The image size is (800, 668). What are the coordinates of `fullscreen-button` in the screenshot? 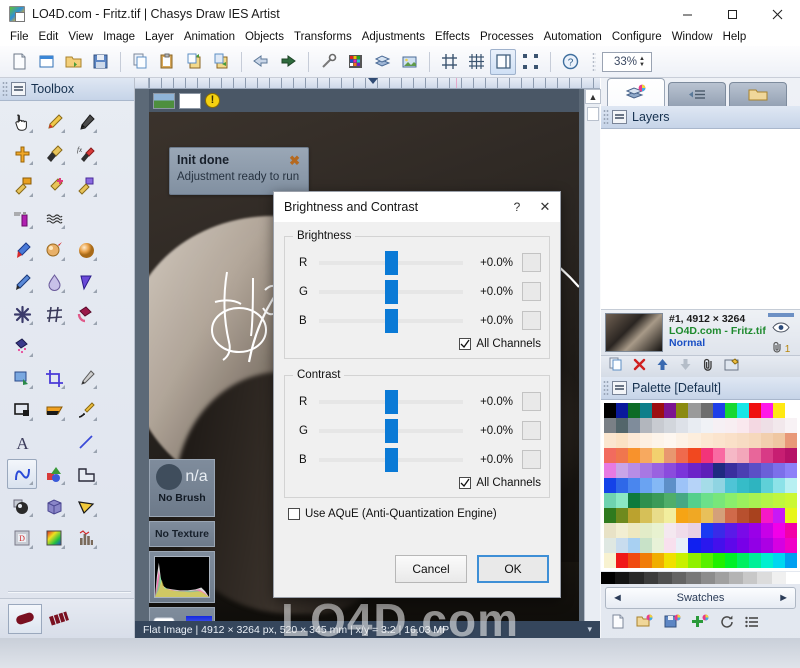 It's located at (530, 62).